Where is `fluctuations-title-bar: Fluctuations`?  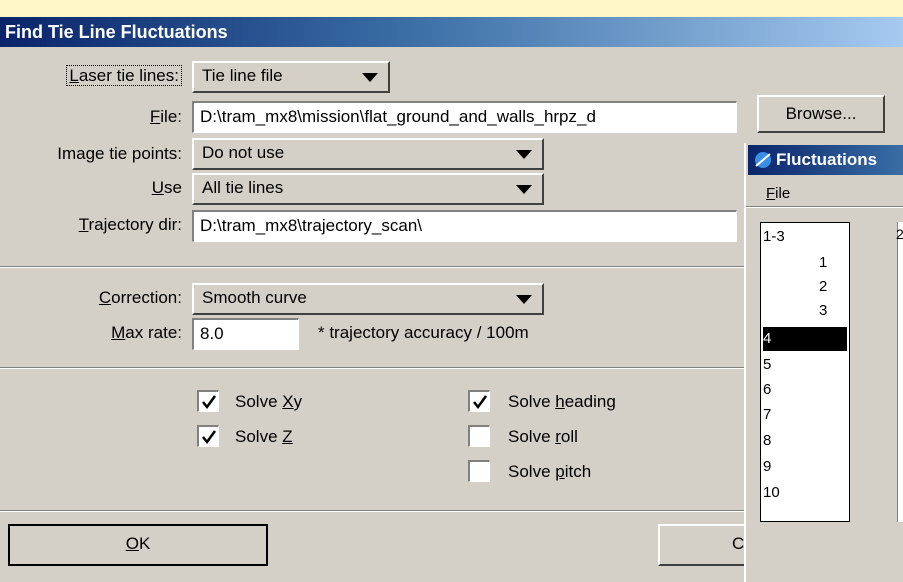 fluctuations-title-bar: Fluctuations is located at coordinates (825, 160).